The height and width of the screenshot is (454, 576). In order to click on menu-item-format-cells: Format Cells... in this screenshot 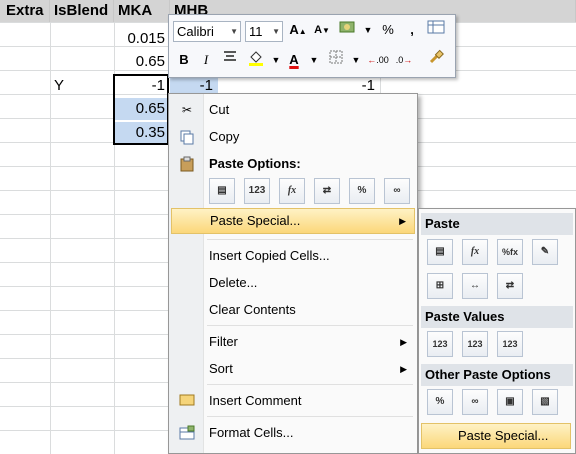, I will do `click(293, 433)`.